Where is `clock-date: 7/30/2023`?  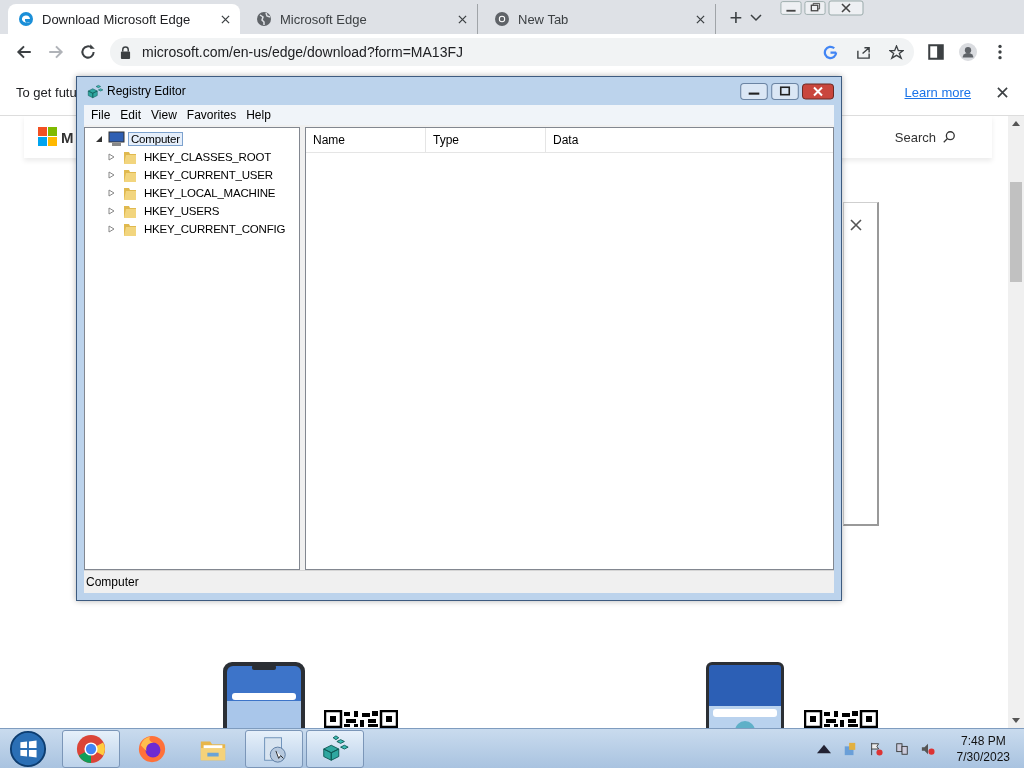 clock-date: 7/30/2023 is located at coordinates (983, 756).